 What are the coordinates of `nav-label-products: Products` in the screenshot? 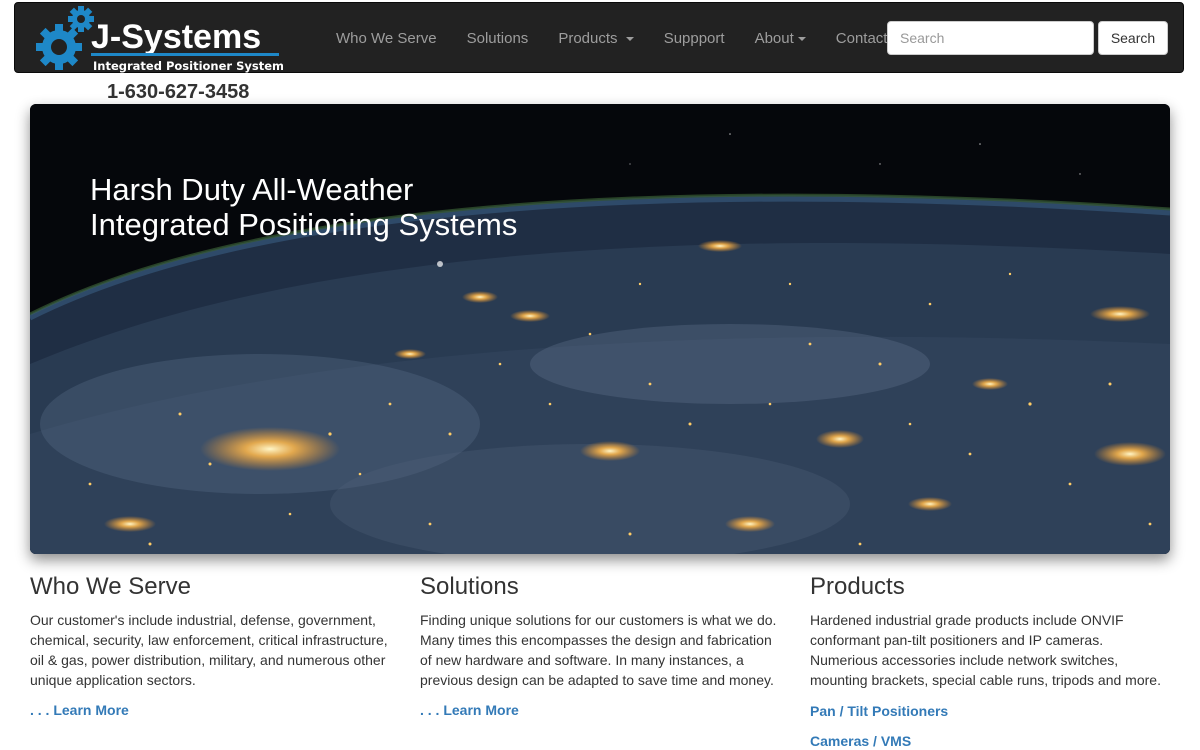 It's located at (588, 38).